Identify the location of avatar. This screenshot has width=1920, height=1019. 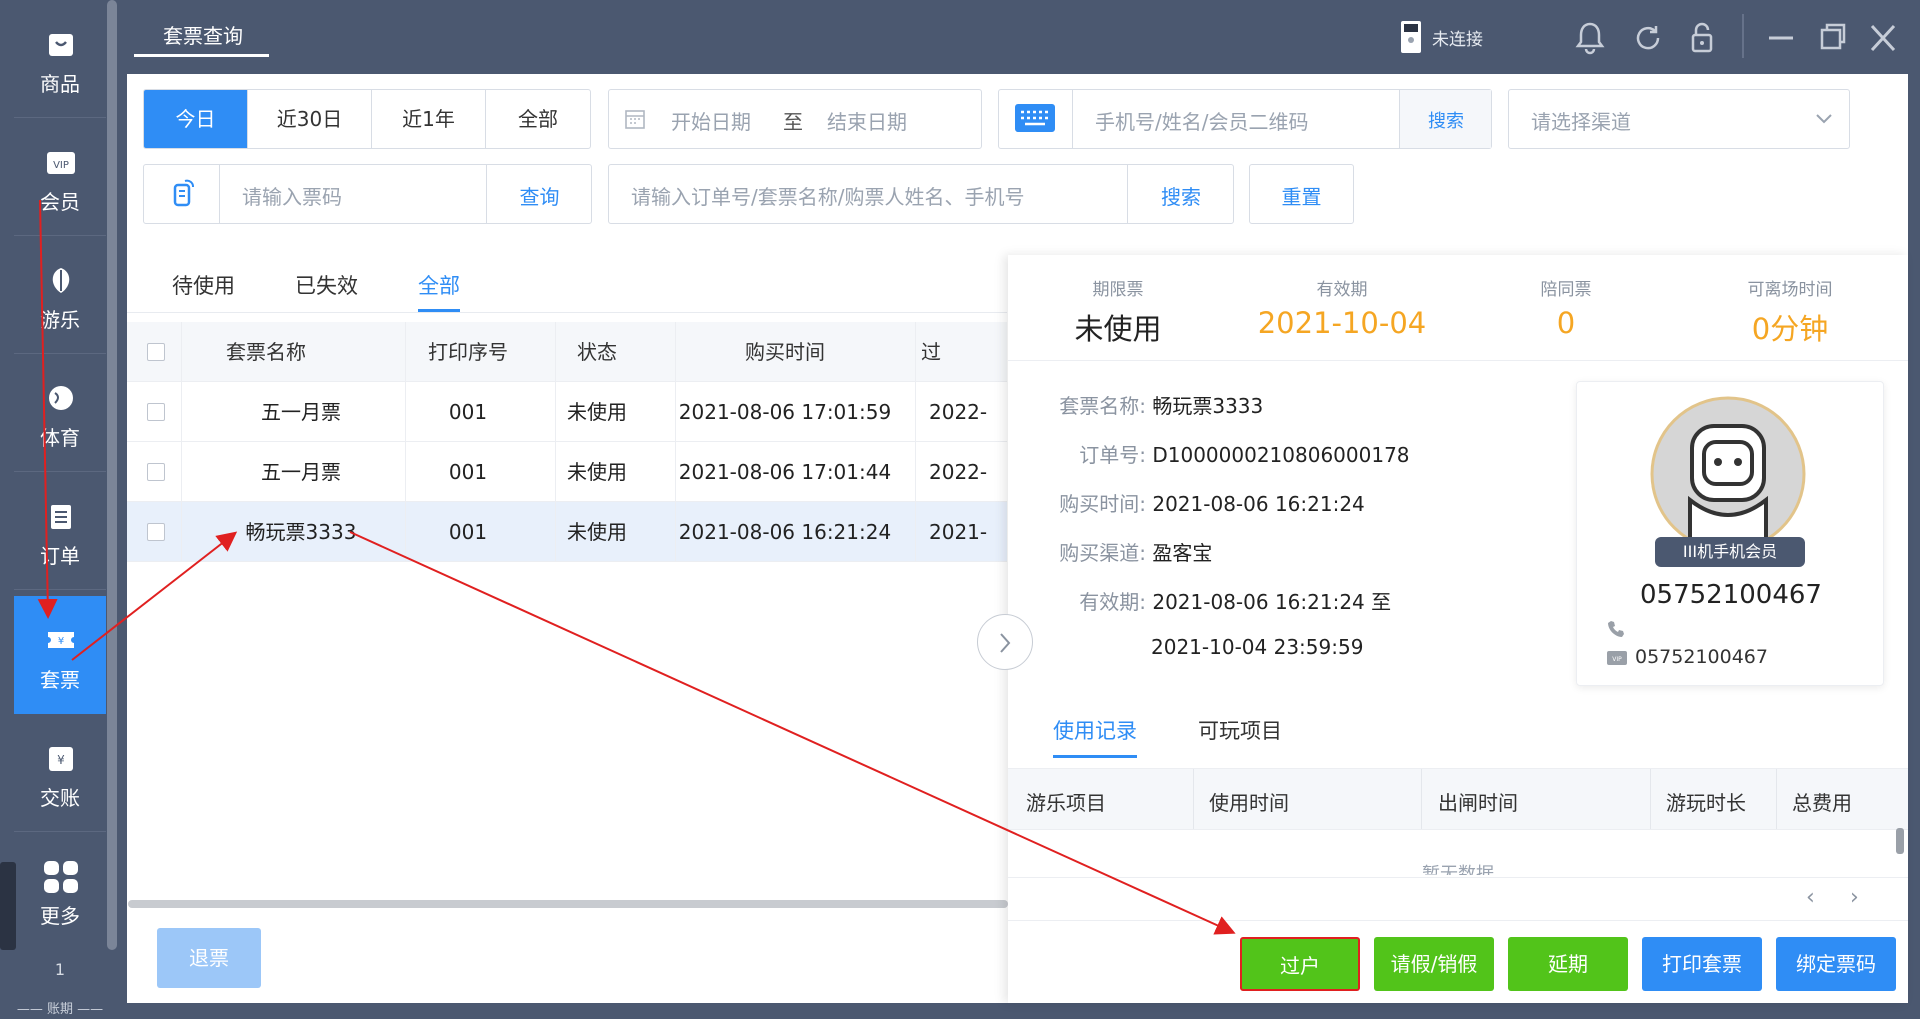
(1728, 474).